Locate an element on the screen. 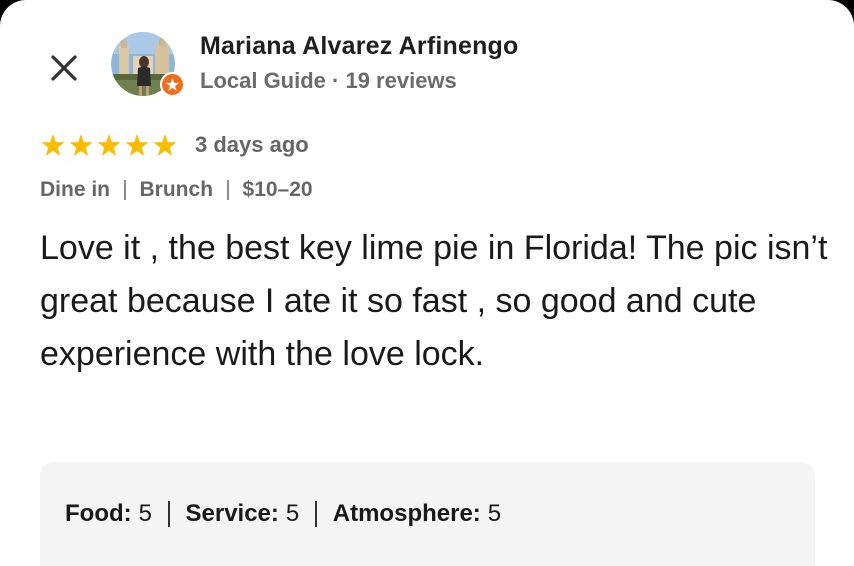 Image resolution: width=854 pixels, height=566 pixels. food-rating-value: 5 is located at coordinates (145, 513).